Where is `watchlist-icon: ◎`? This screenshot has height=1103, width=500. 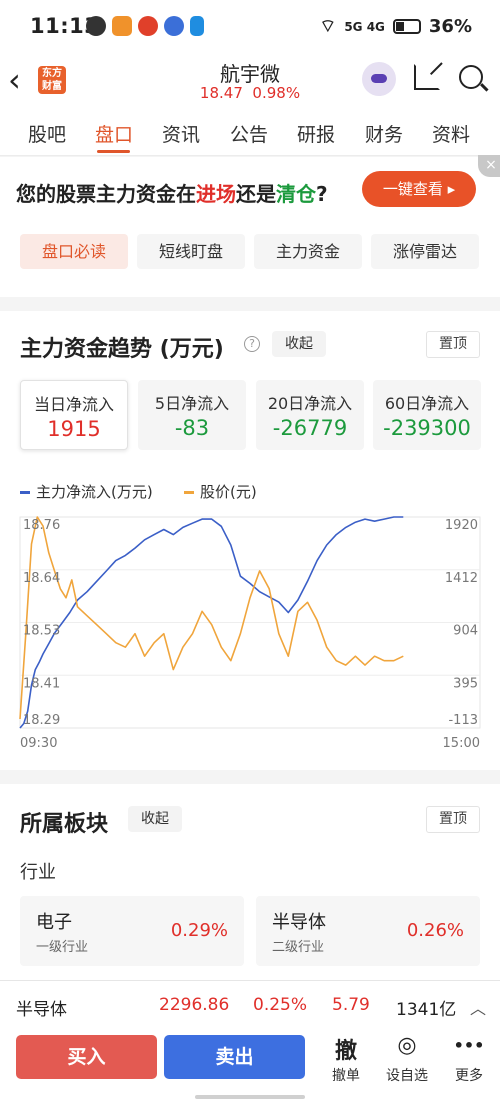
watchlist-icon: ◎ is located at coordinates (407, 1045).